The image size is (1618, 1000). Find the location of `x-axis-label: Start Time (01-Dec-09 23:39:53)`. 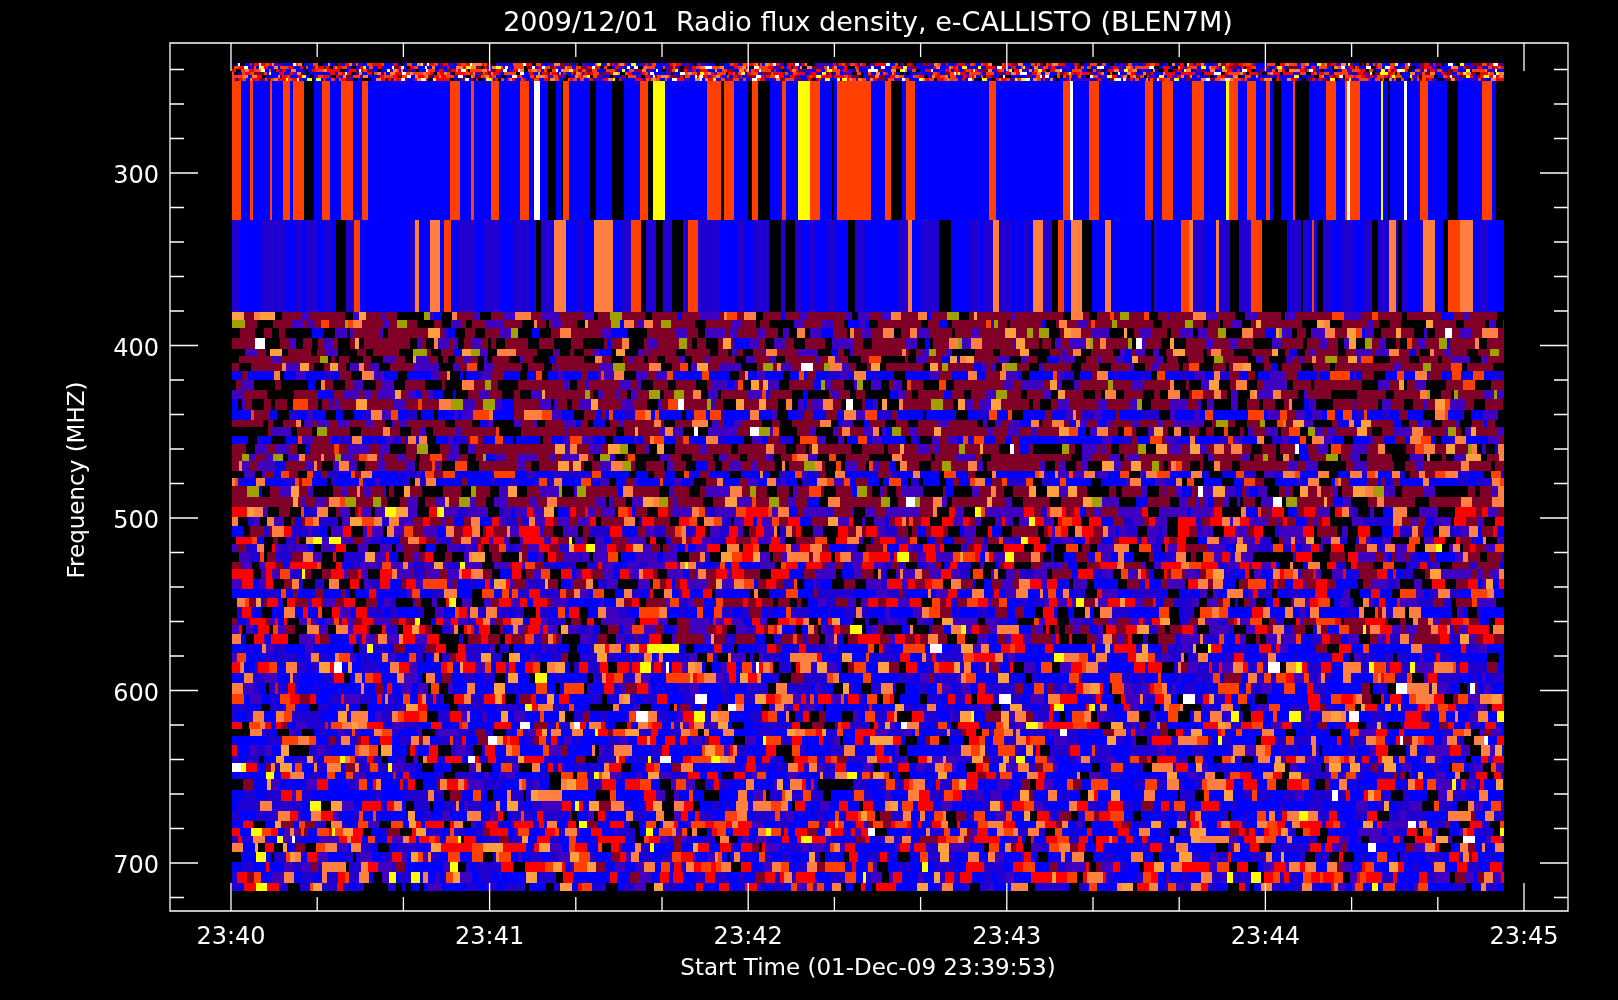

x-axis-label: Start Time (01-Dec-09 23:39:53) is located at coordinates (868, 967).